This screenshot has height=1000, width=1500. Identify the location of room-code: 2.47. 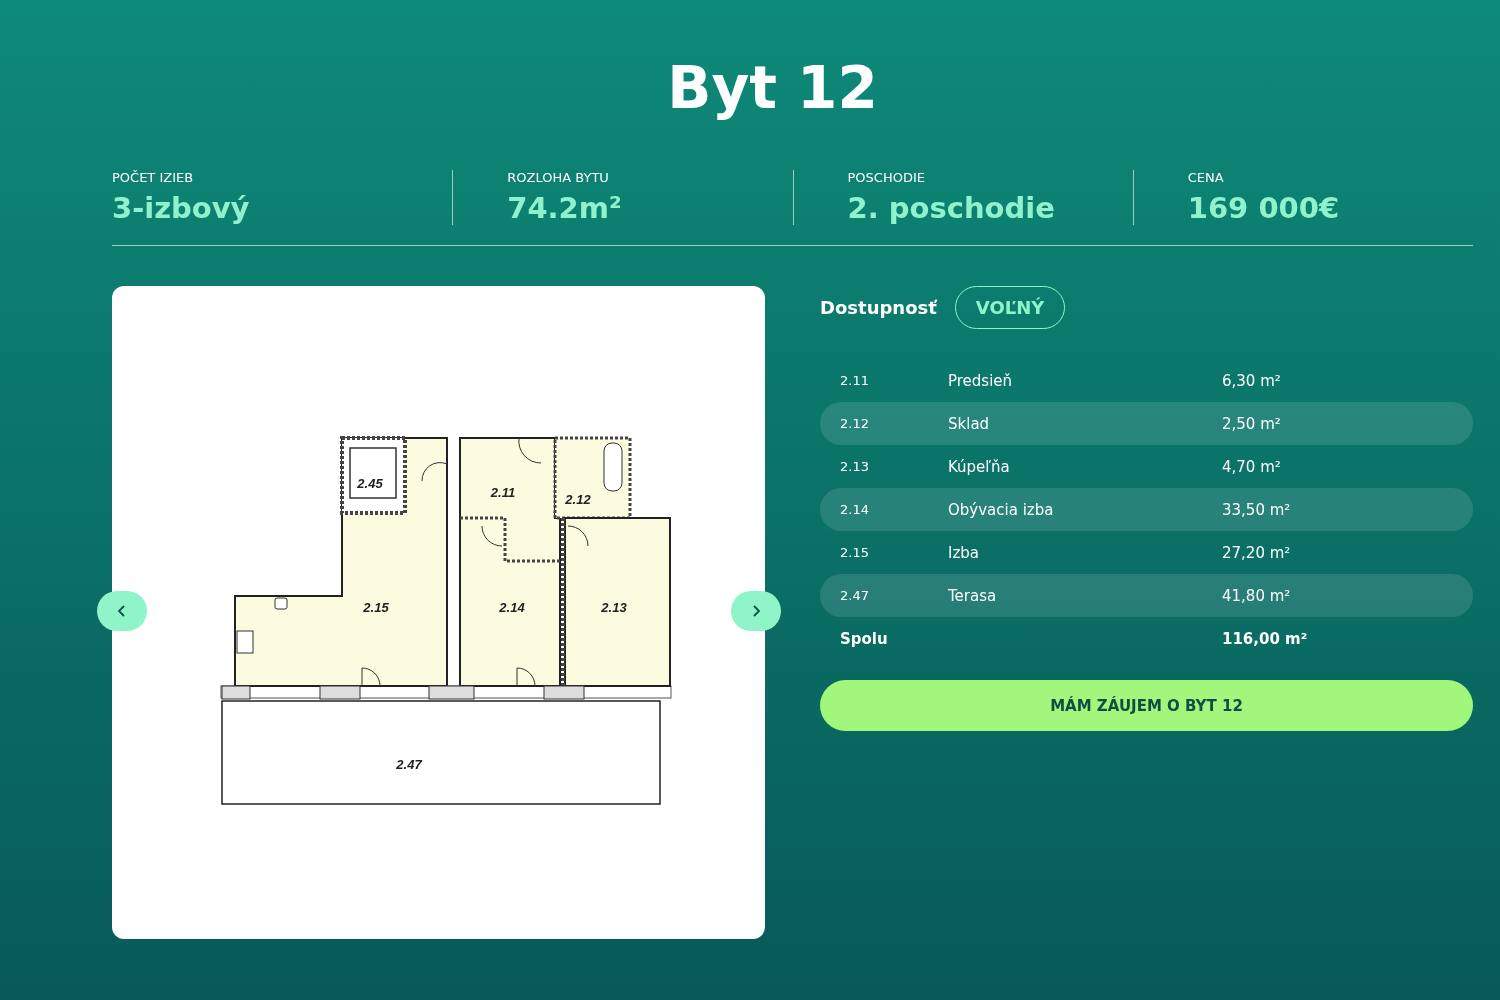
(855, 595).